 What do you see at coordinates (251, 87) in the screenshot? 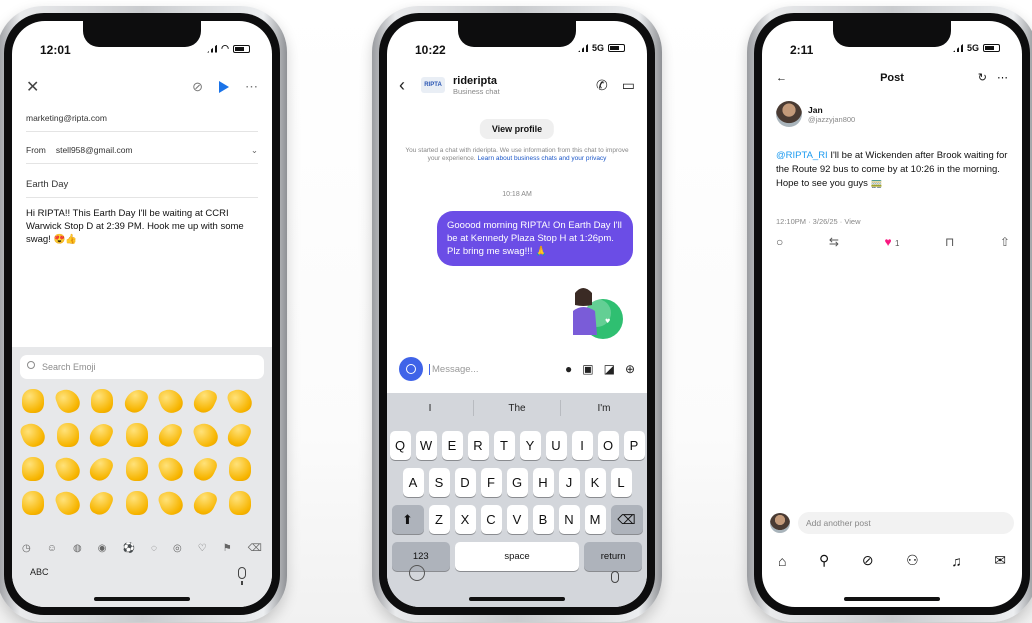
I see `more-icon: ⋯` at bounding box center [251, 87].